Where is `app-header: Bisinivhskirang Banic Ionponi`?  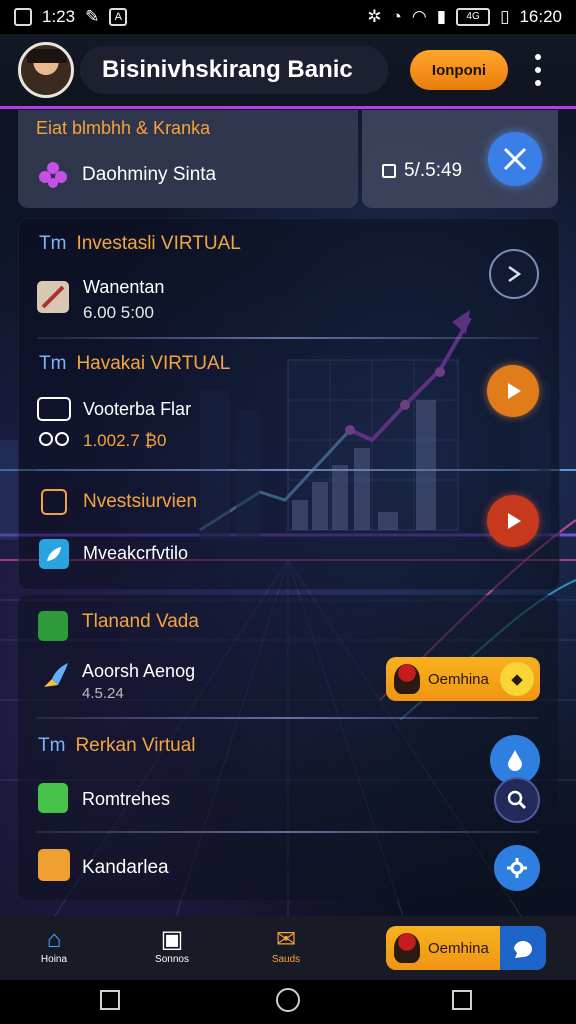 app-header: Bisinivhskirang Banic Ionponi is located at coordinates (288, 71).